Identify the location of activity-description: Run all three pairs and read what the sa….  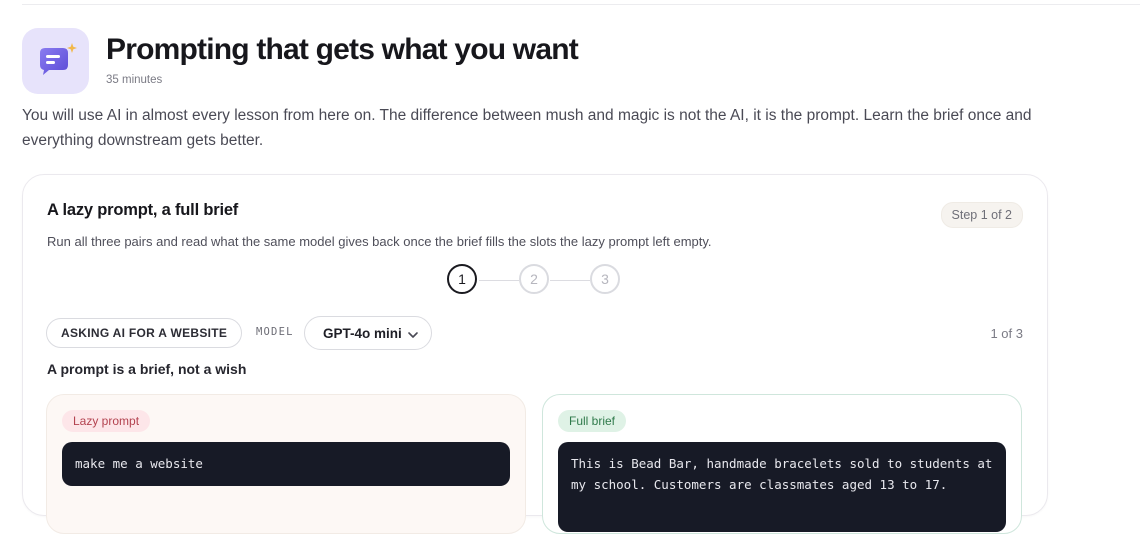
(379, 241).